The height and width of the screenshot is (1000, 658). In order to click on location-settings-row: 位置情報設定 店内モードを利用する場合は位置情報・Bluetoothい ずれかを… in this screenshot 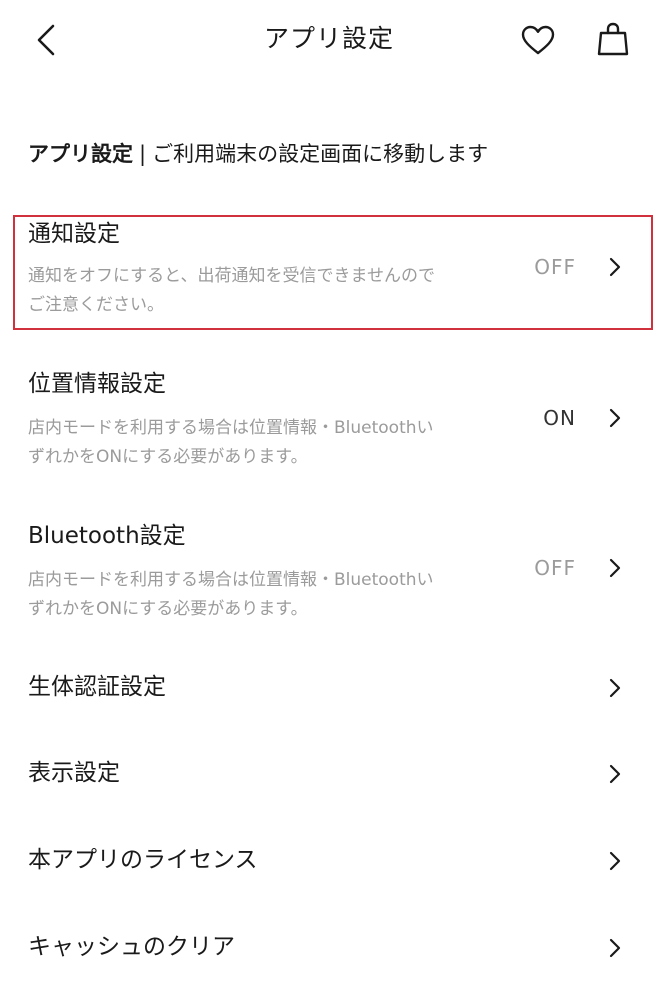, I will do `click(329, 420)`.